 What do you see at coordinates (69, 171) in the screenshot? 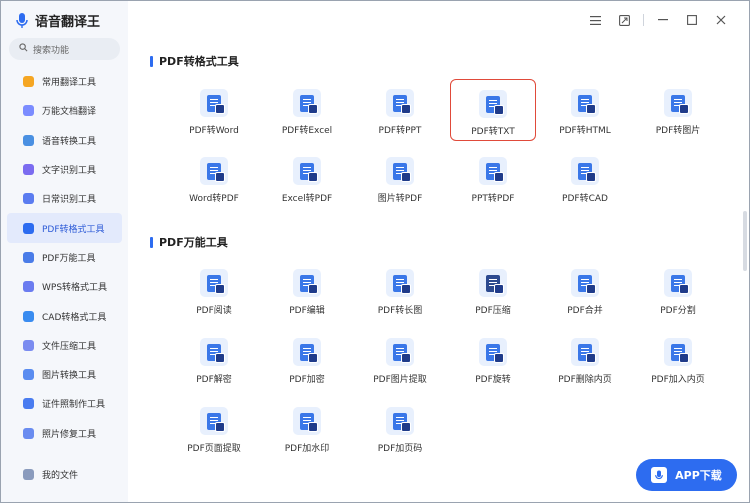
I see `sidebar-item-label: 文字识别工具` at bounding box center [69, 171].